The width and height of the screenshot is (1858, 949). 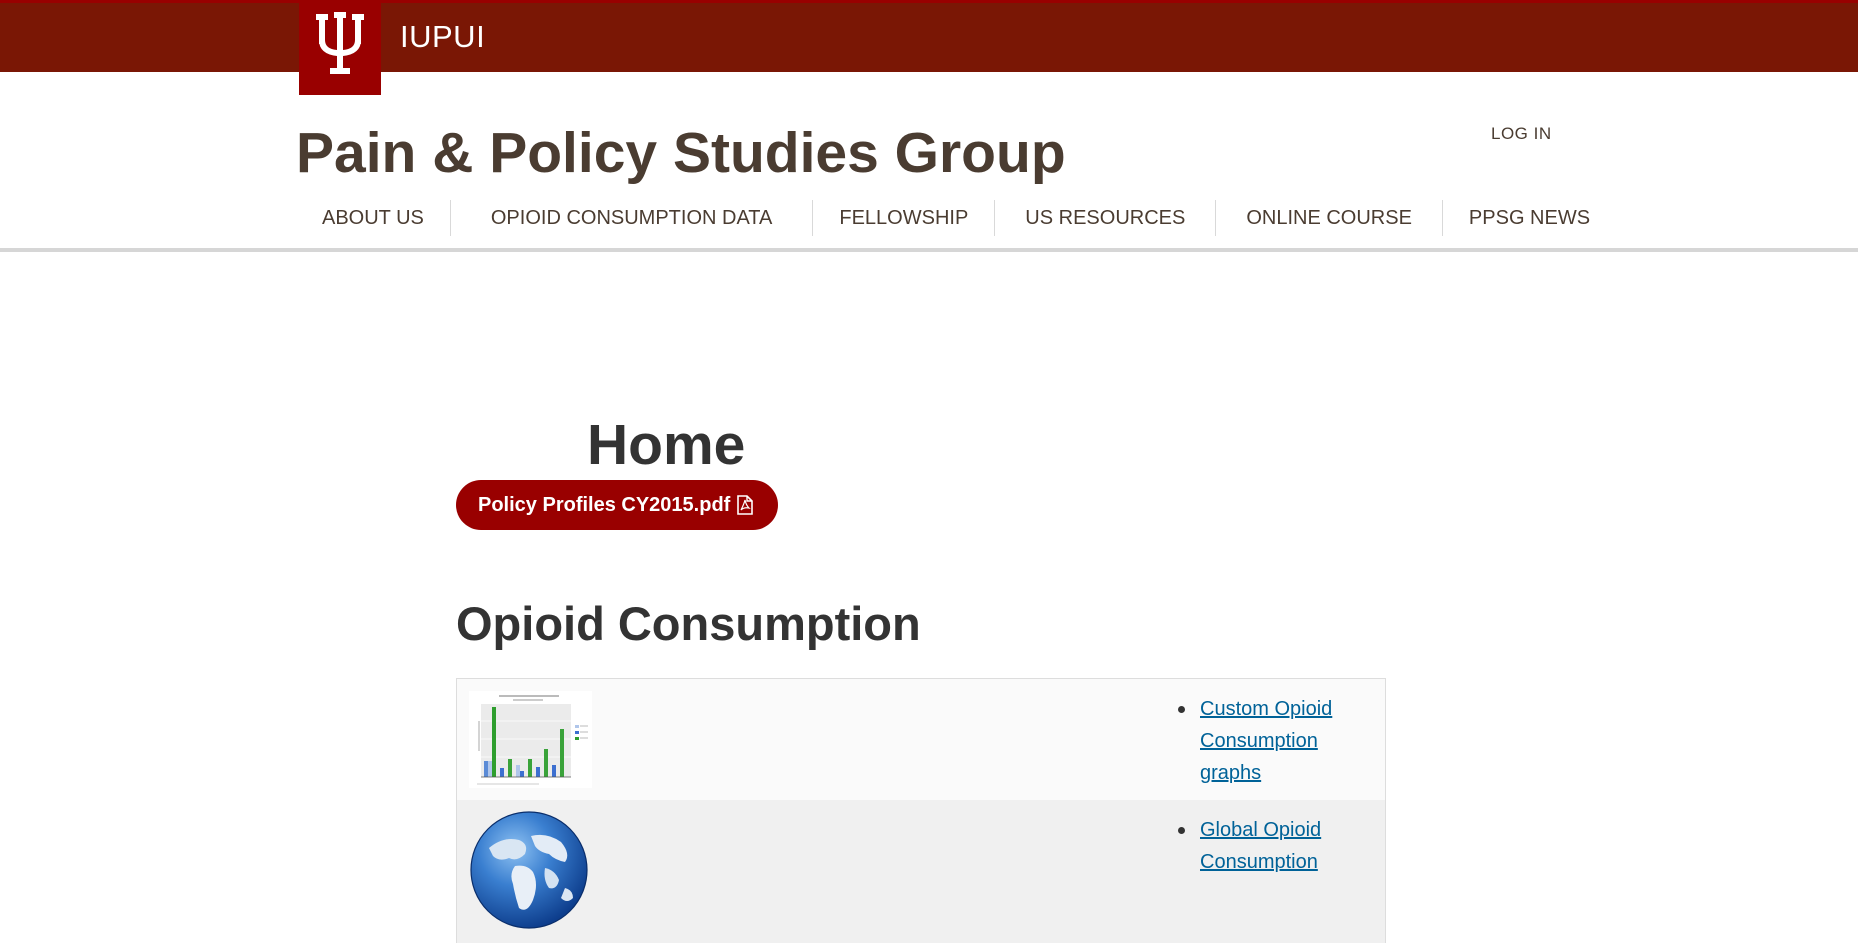 I want to click on section-title: Opioid Consumption, so click(x=688, y=623).